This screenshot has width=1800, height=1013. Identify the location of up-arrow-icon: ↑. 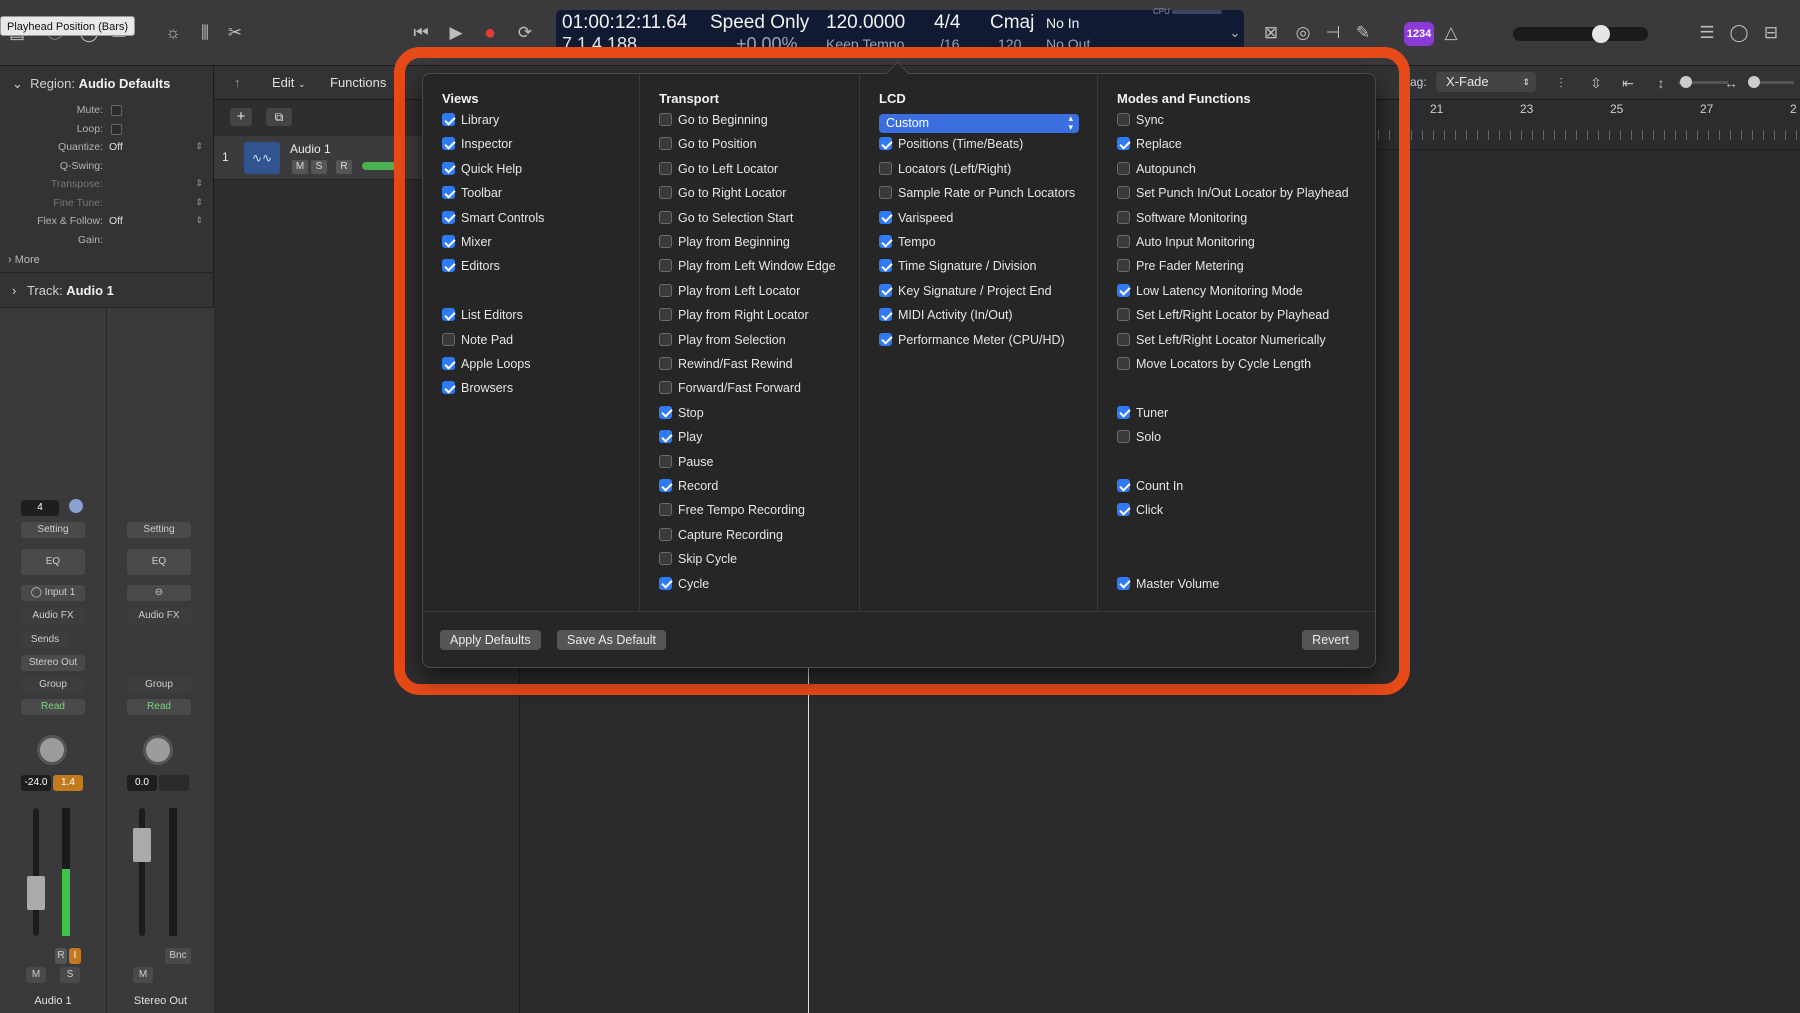
(237, 82).